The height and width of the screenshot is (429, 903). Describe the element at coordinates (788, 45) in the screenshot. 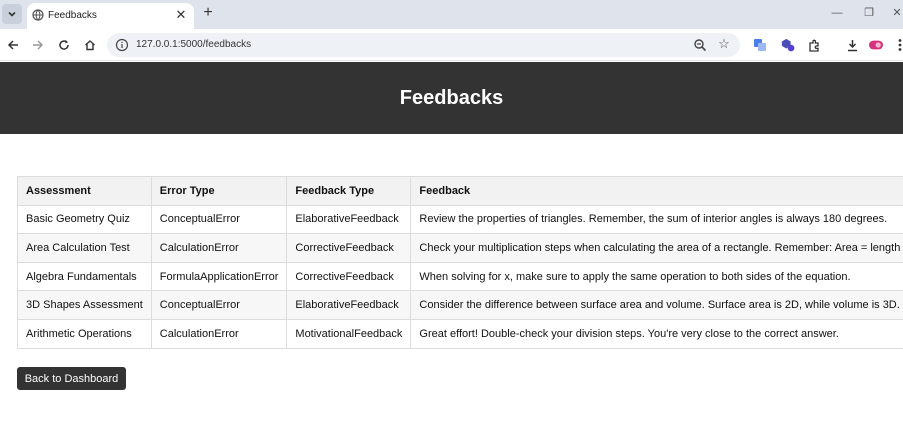

I see `extension-badge-icon` at that location.